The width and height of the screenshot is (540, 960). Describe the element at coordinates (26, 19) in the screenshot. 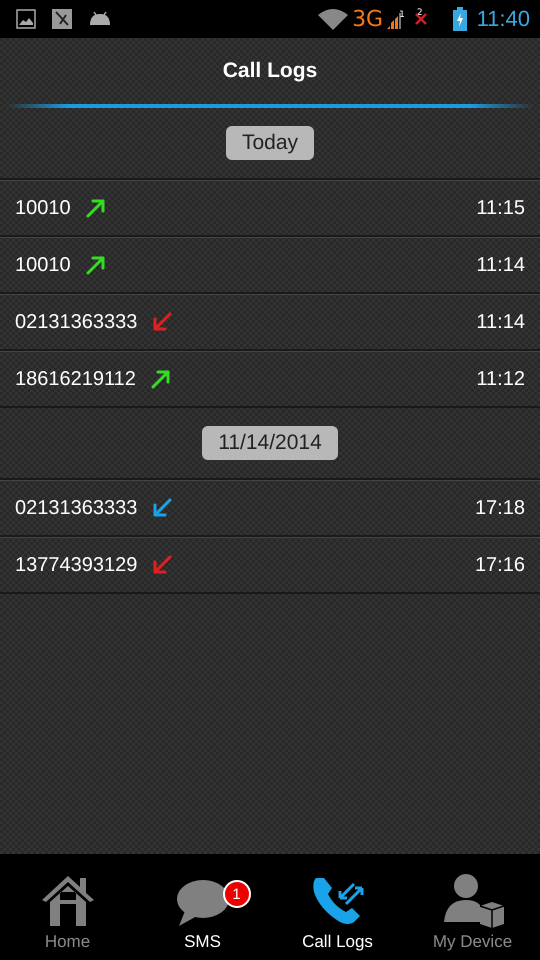

I see `picture-icon` at that location.